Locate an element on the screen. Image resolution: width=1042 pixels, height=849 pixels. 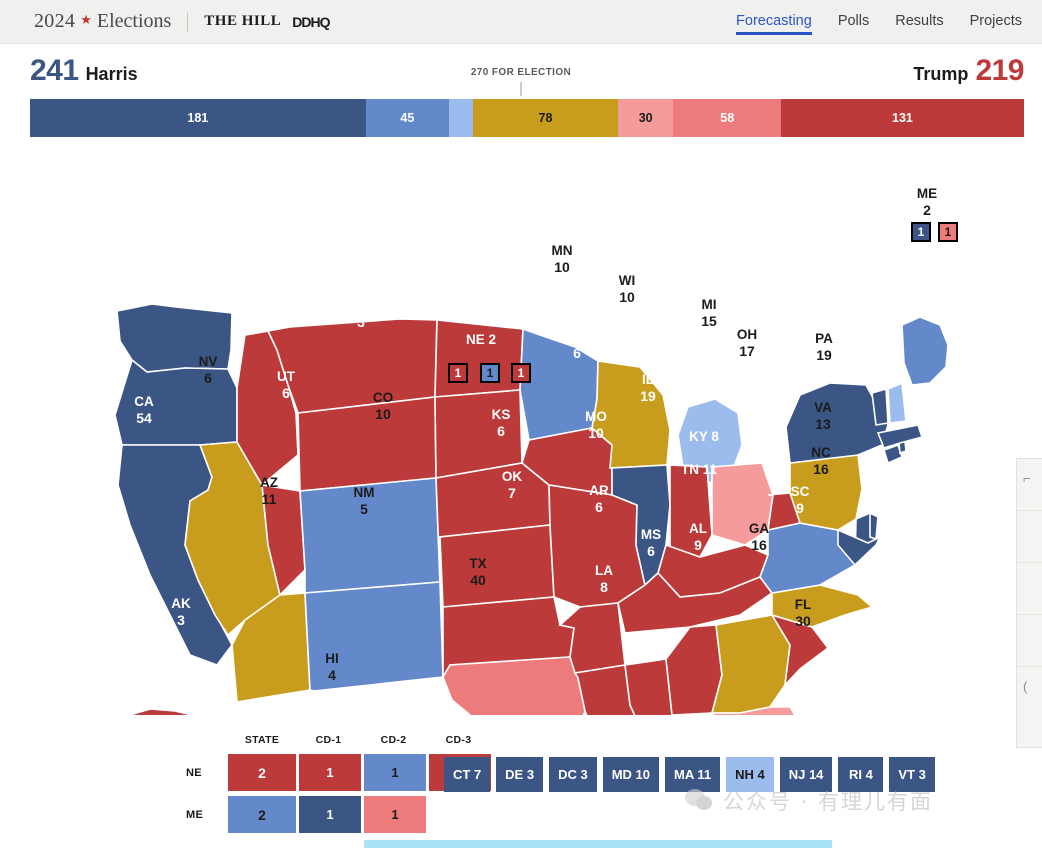
side-panel-glyph-icon: ⌐ is located at coordinates (1027, 478).